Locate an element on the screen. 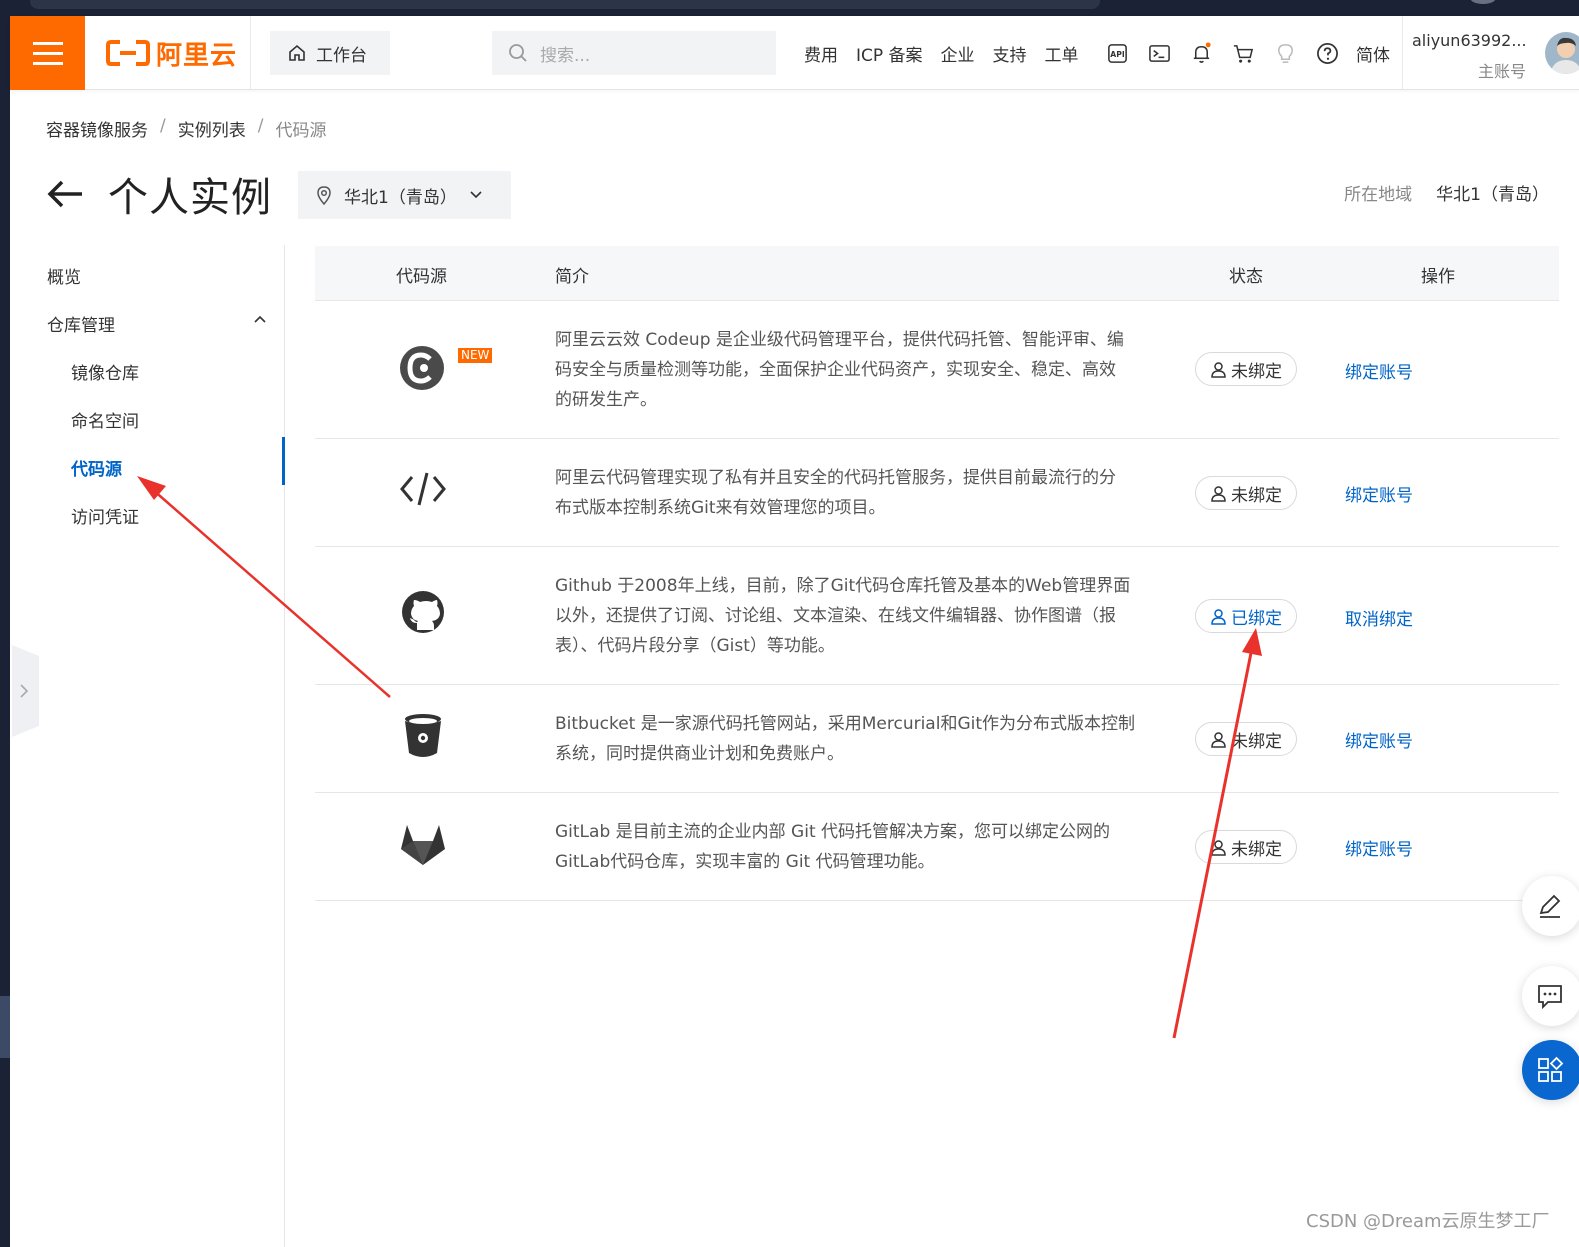  home-icon is located at coordinates (297, 52).